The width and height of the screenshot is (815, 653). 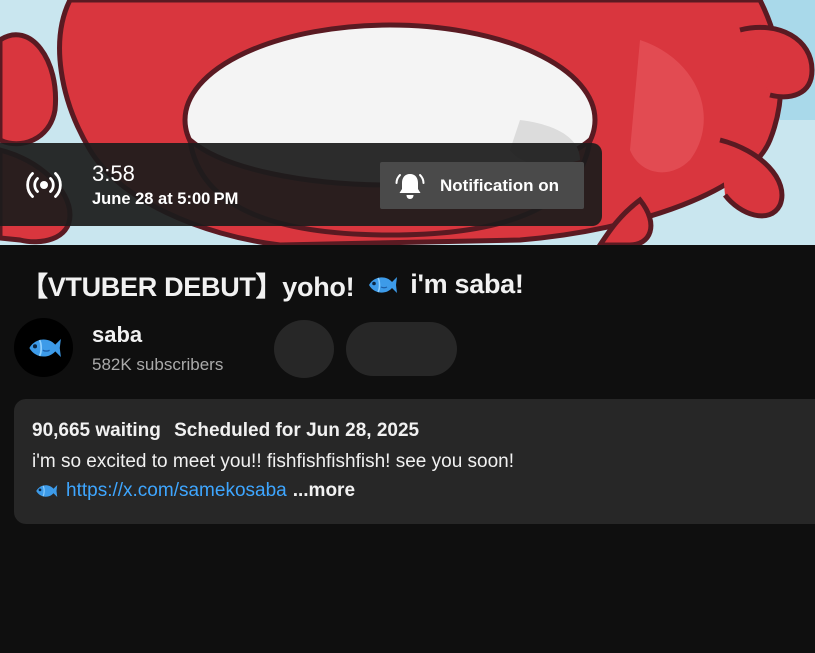 What do you see at coordinates (301, 184) in the screenshot?
I see `premiere-countdown-bar: 3:58 June 28 at 5:00 PM Notification on` at bounding box center [301, 184].